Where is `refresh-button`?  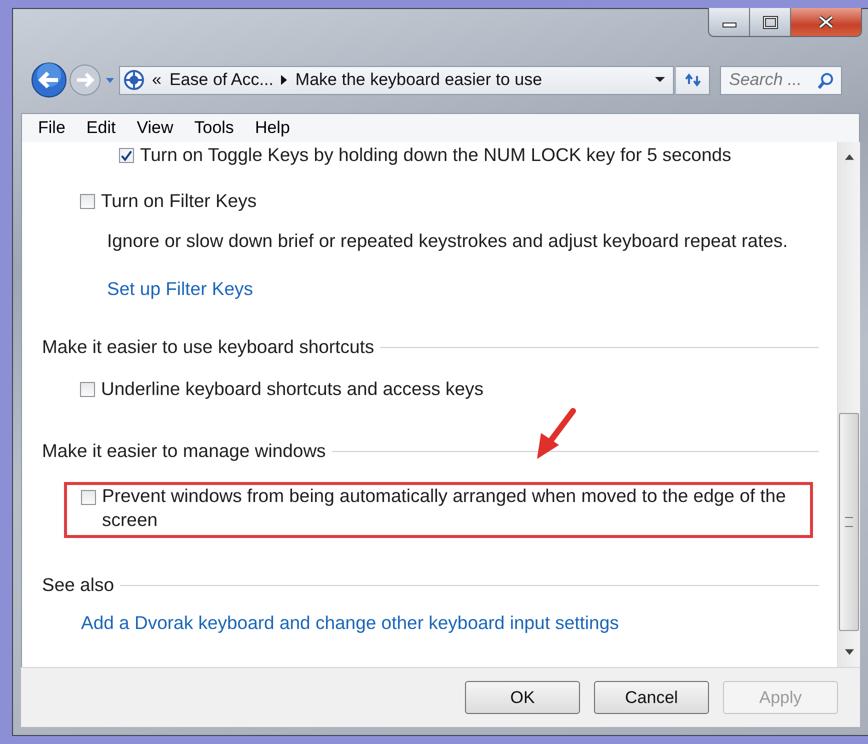
refresh-button is located at coordinates (693, 80).